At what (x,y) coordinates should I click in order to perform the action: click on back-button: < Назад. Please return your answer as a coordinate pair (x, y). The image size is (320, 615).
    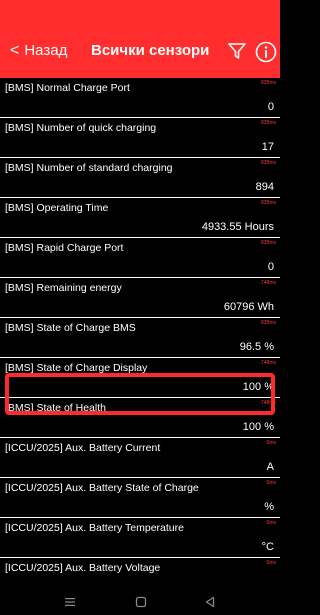
    Looking at the image, I should click on (38, 50).